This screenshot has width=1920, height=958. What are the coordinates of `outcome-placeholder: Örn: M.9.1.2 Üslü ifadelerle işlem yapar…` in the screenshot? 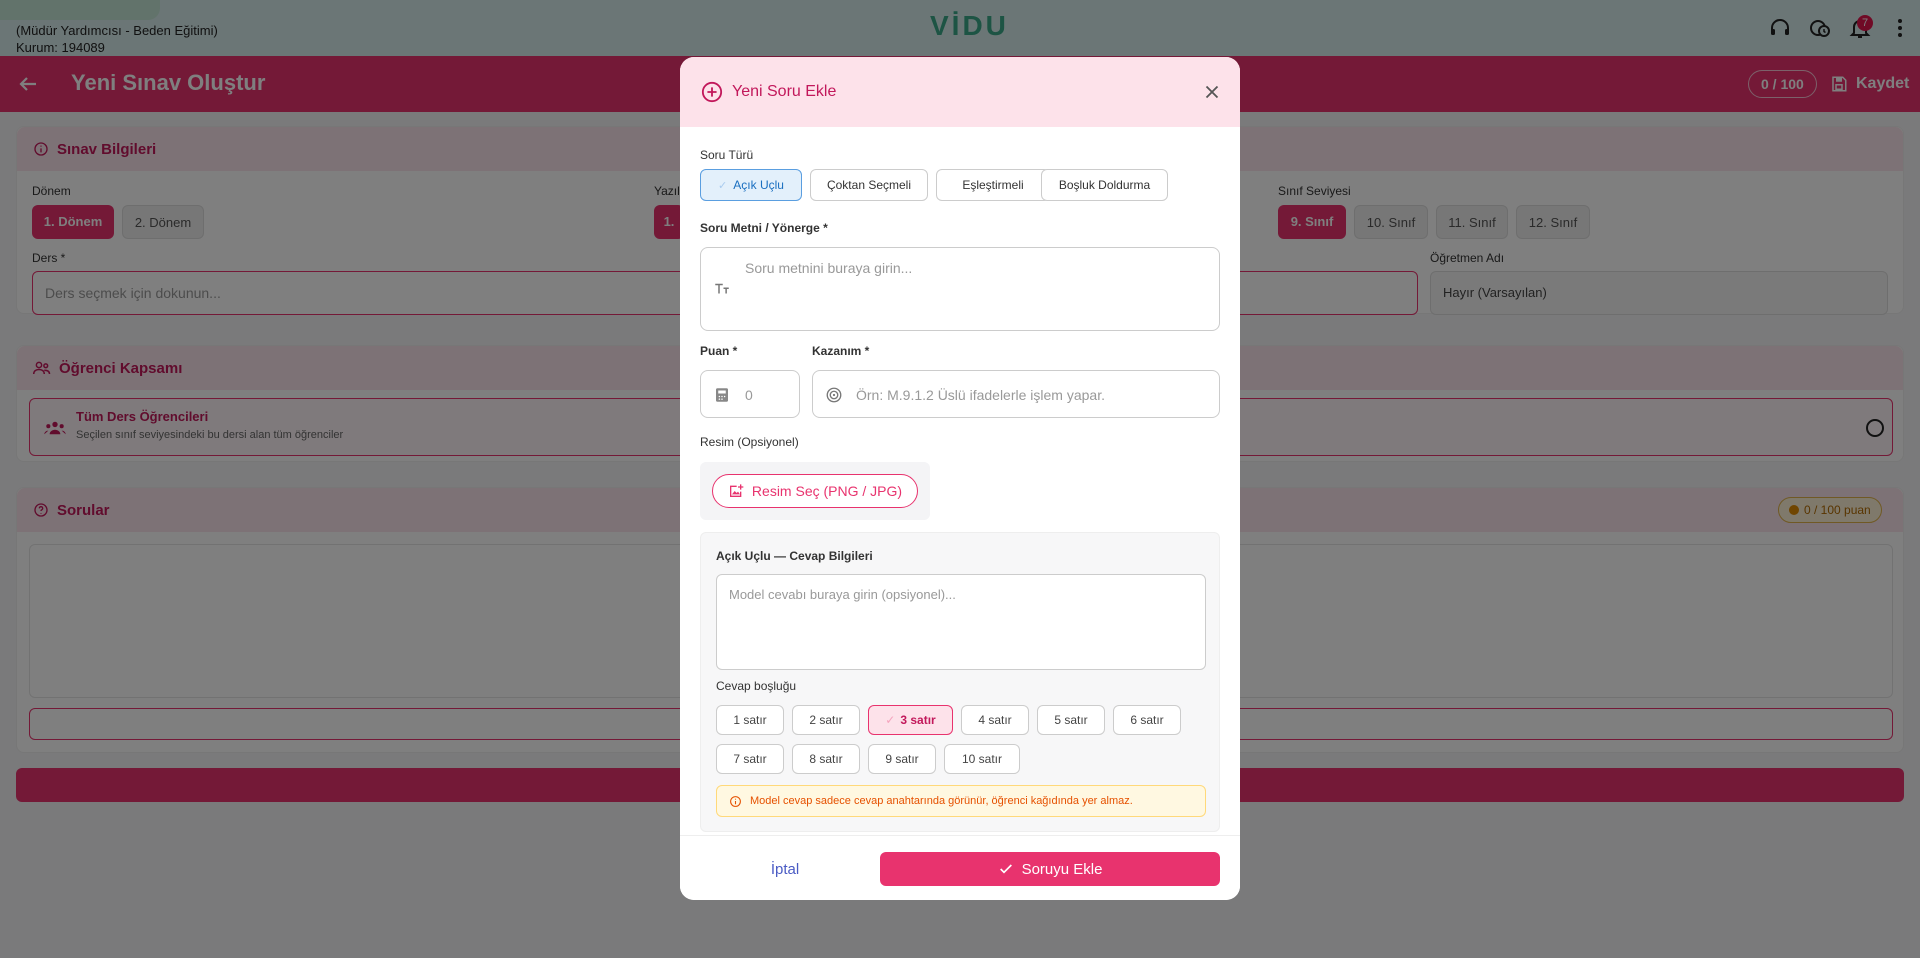 It's located at (980, 395).